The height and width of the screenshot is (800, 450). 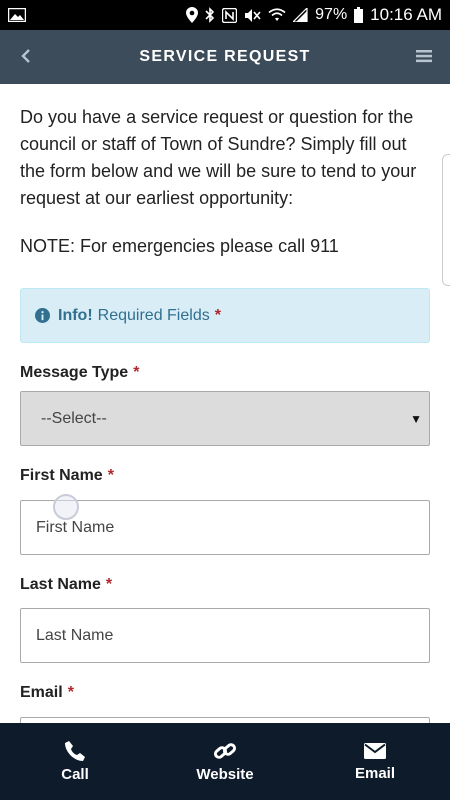 I want to click on signal-icon, so click(x=300, y=15).